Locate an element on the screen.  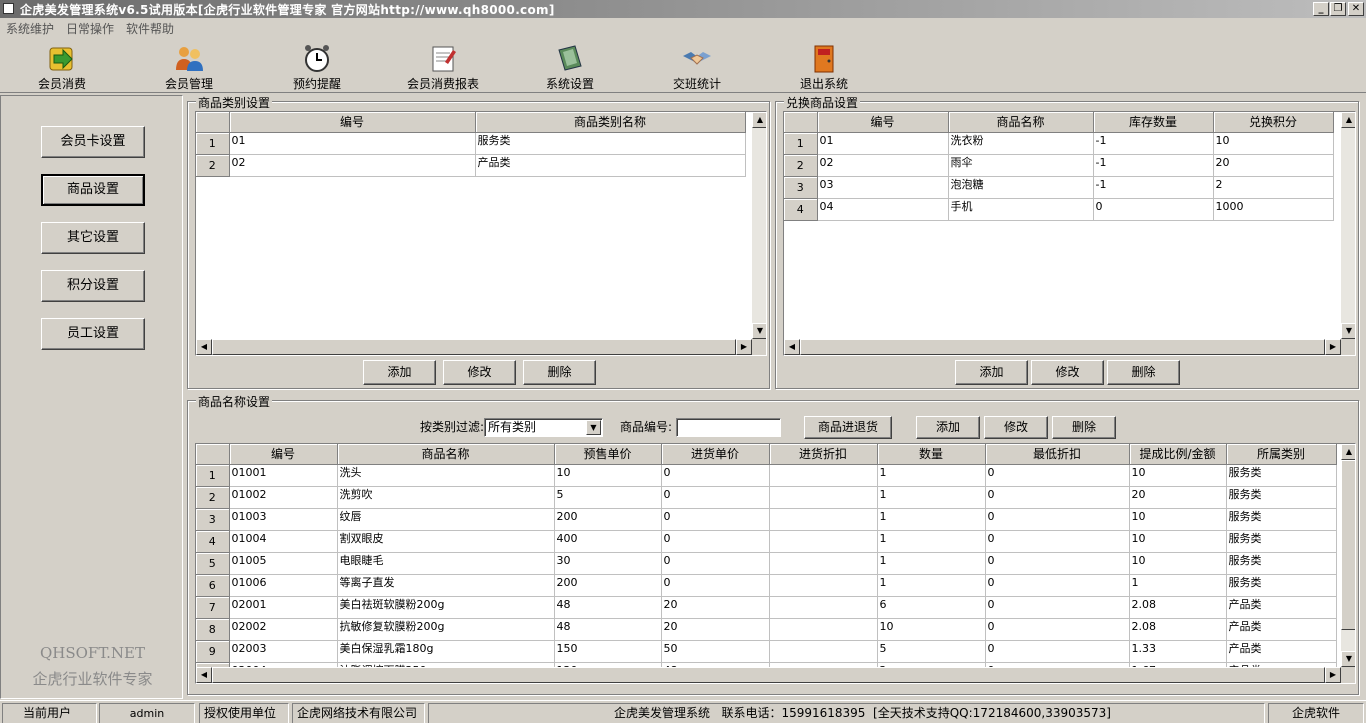
cell: 02002 is located at coordinates (283, 629).